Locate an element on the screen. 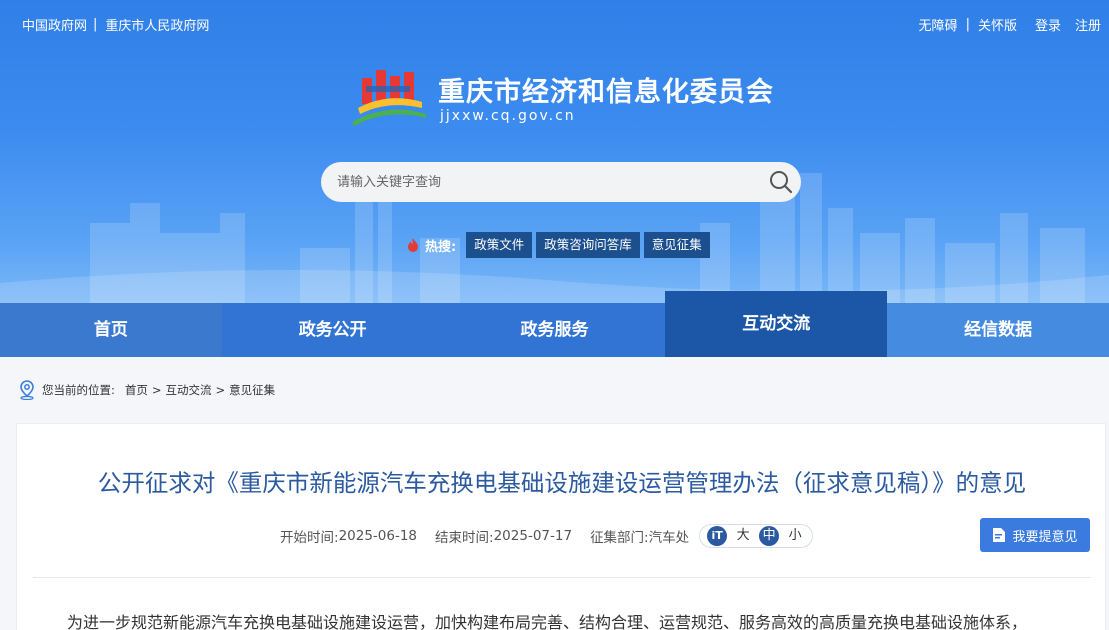  link-care-version: 关怀版 is located at coordinates (997, 24).